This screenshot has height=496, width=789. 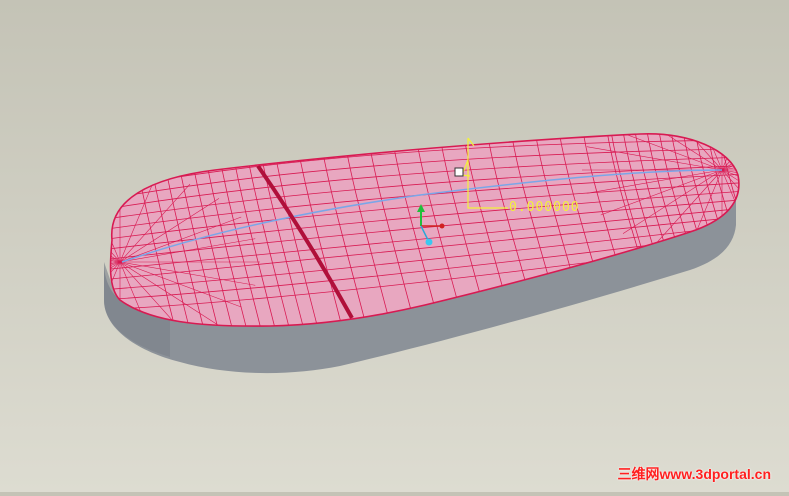 What do you see at coordinates (544, 207) in the screenshot?
I see `dimension-value: 0.000000` at bounding box center [544, 207].